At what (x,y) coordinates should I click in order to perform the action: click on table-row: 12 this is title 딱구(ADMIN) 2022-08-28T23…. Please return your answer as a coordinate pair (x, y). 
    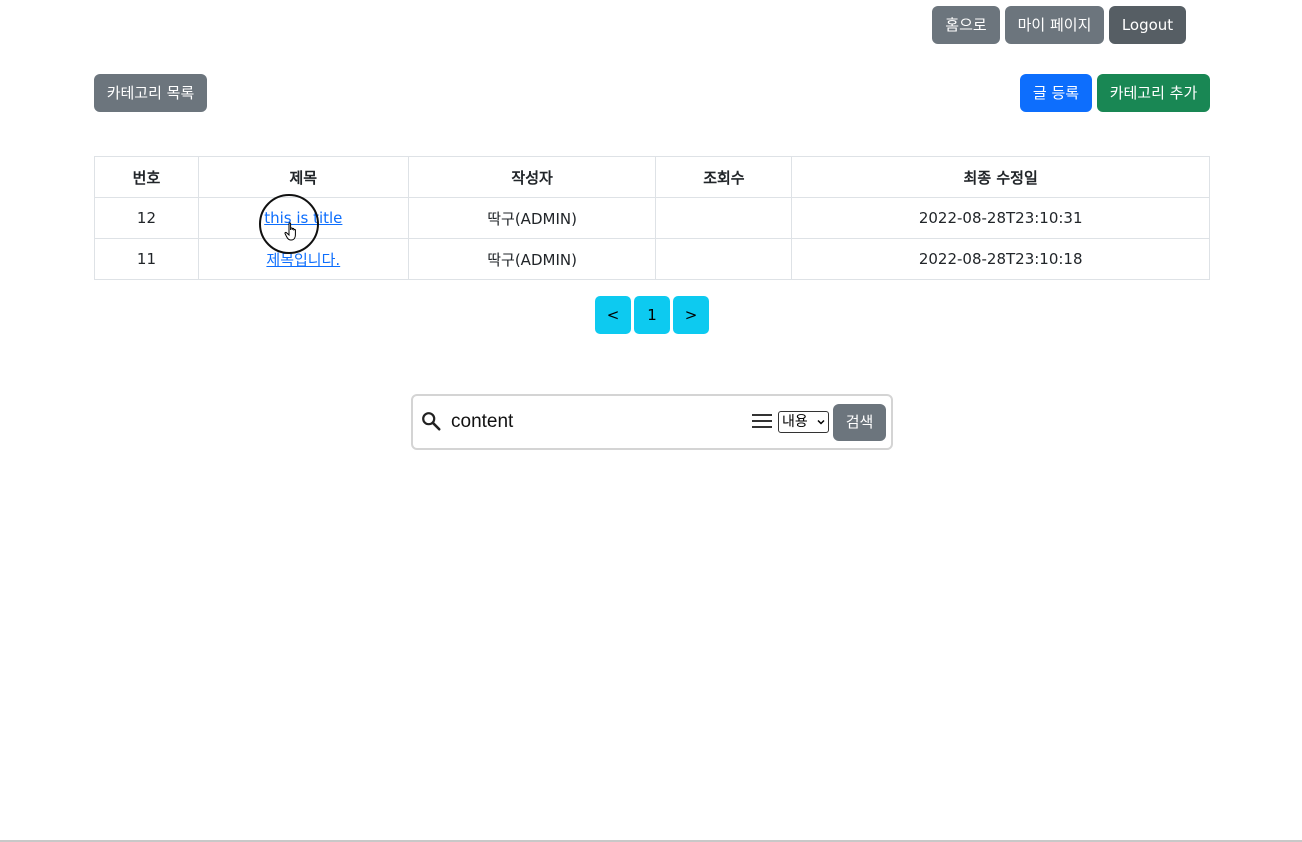
    Looking at the image, I should click on (652, 218).